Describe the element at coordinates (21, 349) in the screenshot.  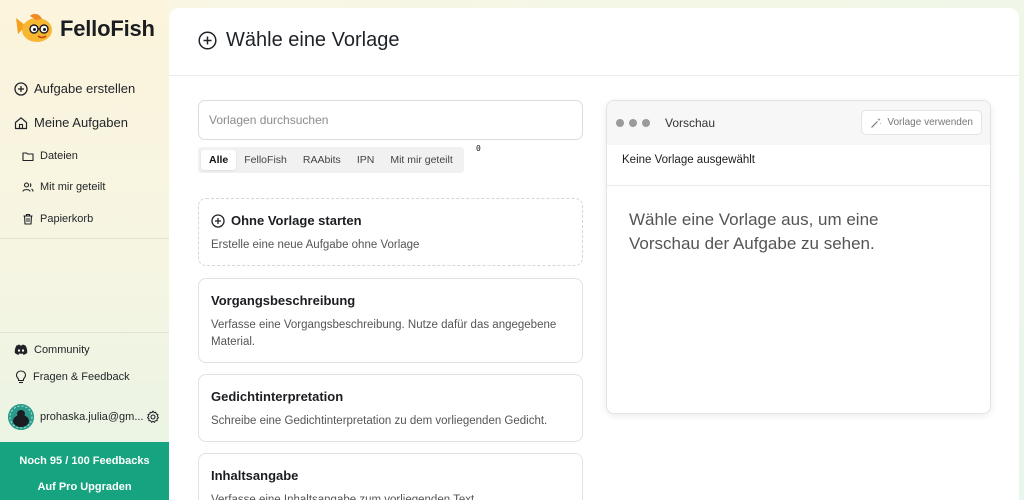
I see `discord-icon` at that location.